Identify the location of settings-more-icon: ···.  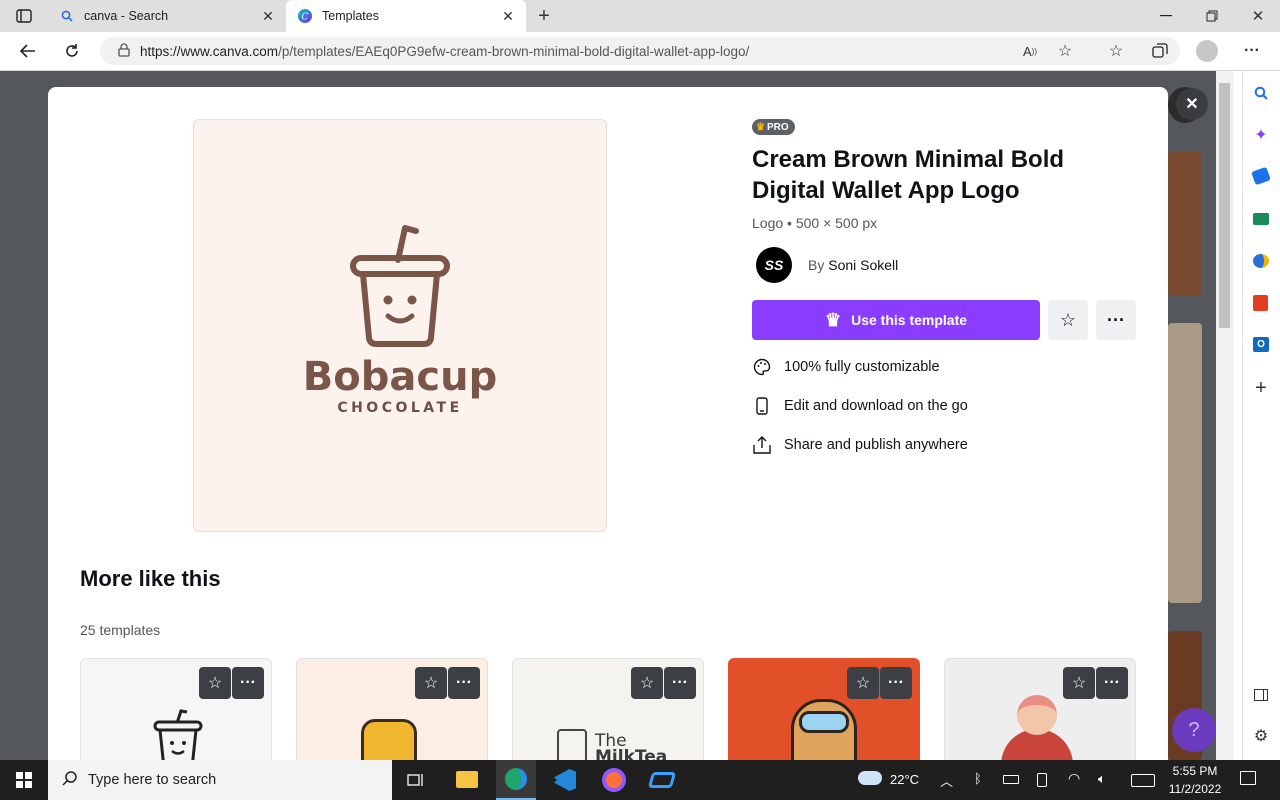
(1252, 51).